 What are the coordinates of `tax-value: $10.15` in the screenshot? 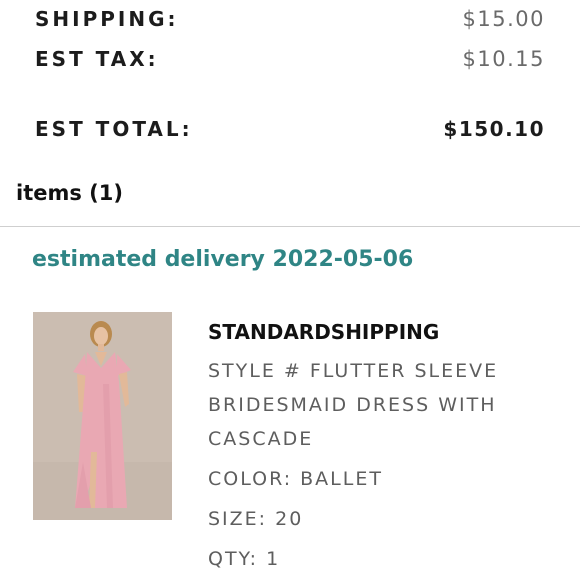 It's located at (503, 59).